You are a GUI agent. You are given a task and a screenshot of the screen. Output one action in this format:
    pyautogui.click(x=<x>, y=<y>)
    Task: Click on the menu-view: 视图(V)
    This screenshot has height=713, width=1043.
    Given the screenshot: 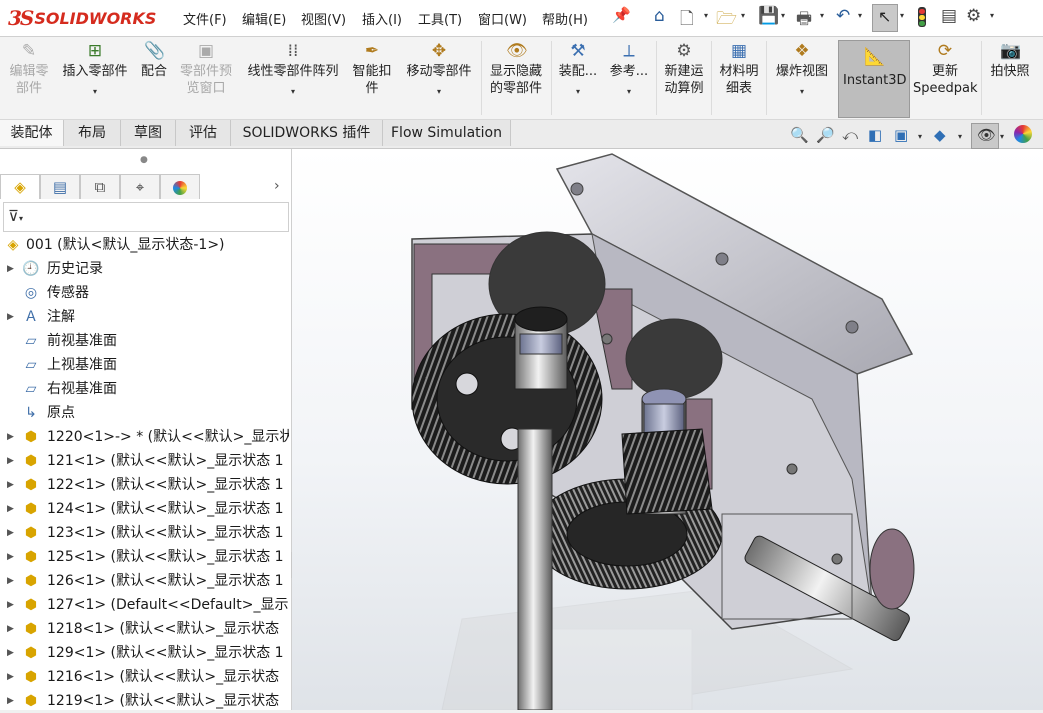 What is the action you would take?
    pyautogui.click(x=323, y=18)
    